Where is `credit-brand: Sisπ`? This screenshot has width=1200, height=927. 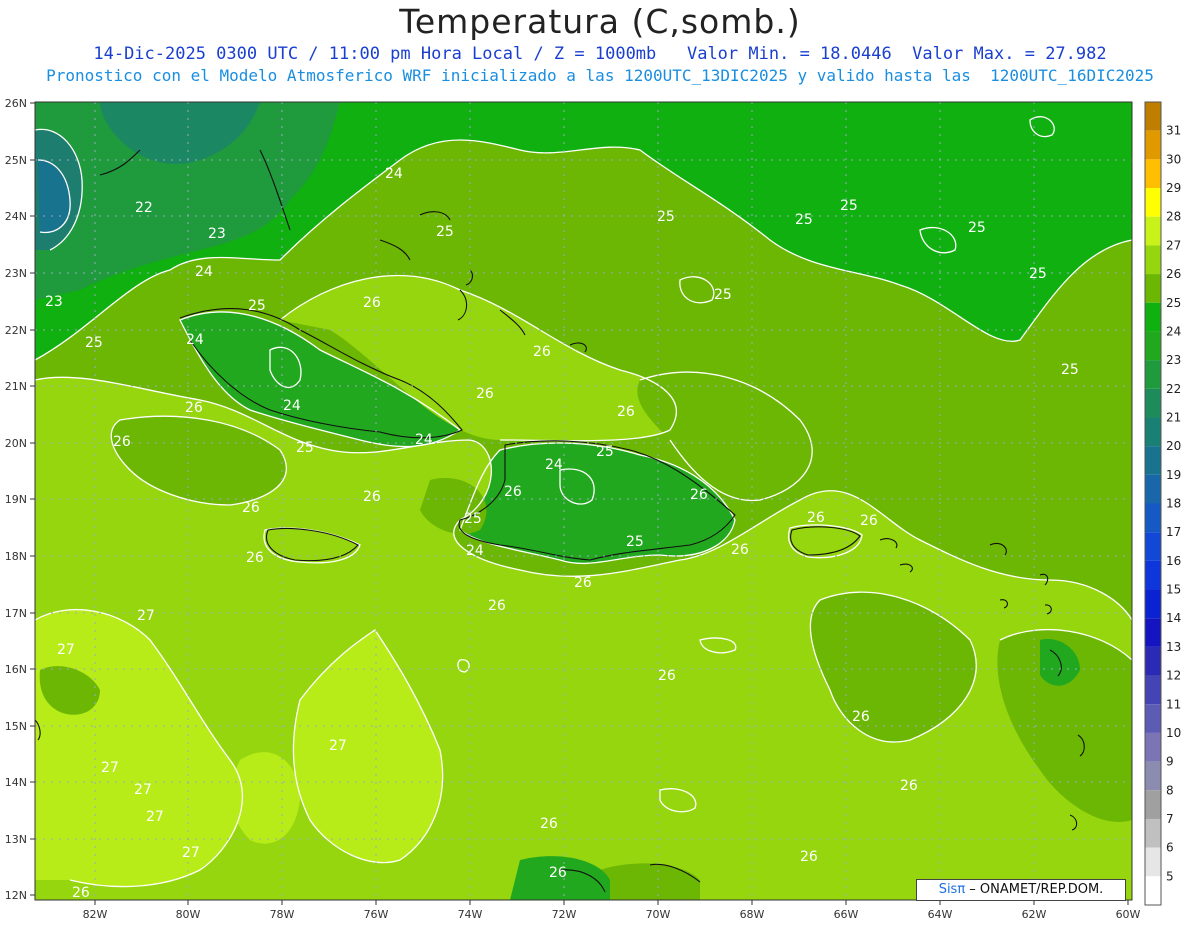 credit-brand: Sisπ is located at coordinates (952, 889).